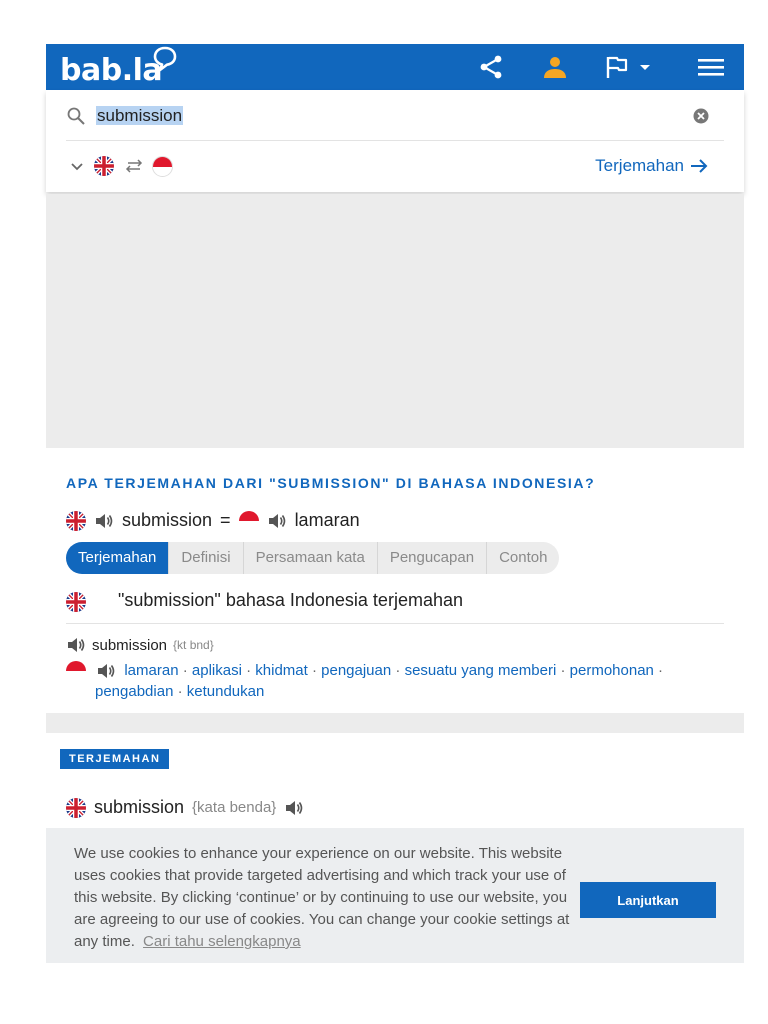  Describe the element at coordinates (395, 67) in the screenshot. I see `header-bar: bab.la` at that location.